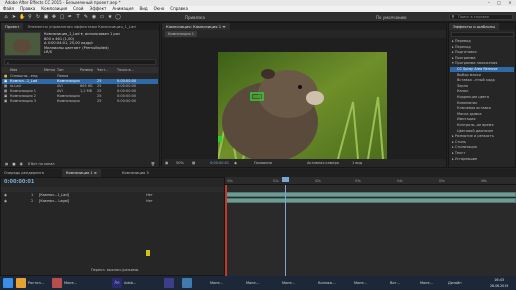 This screenshot has width=516, height=290. Describe the element at coordinates (482, 63) in the screenshot. I see `effects-list-item: ▾ Программа наложения` at that location.